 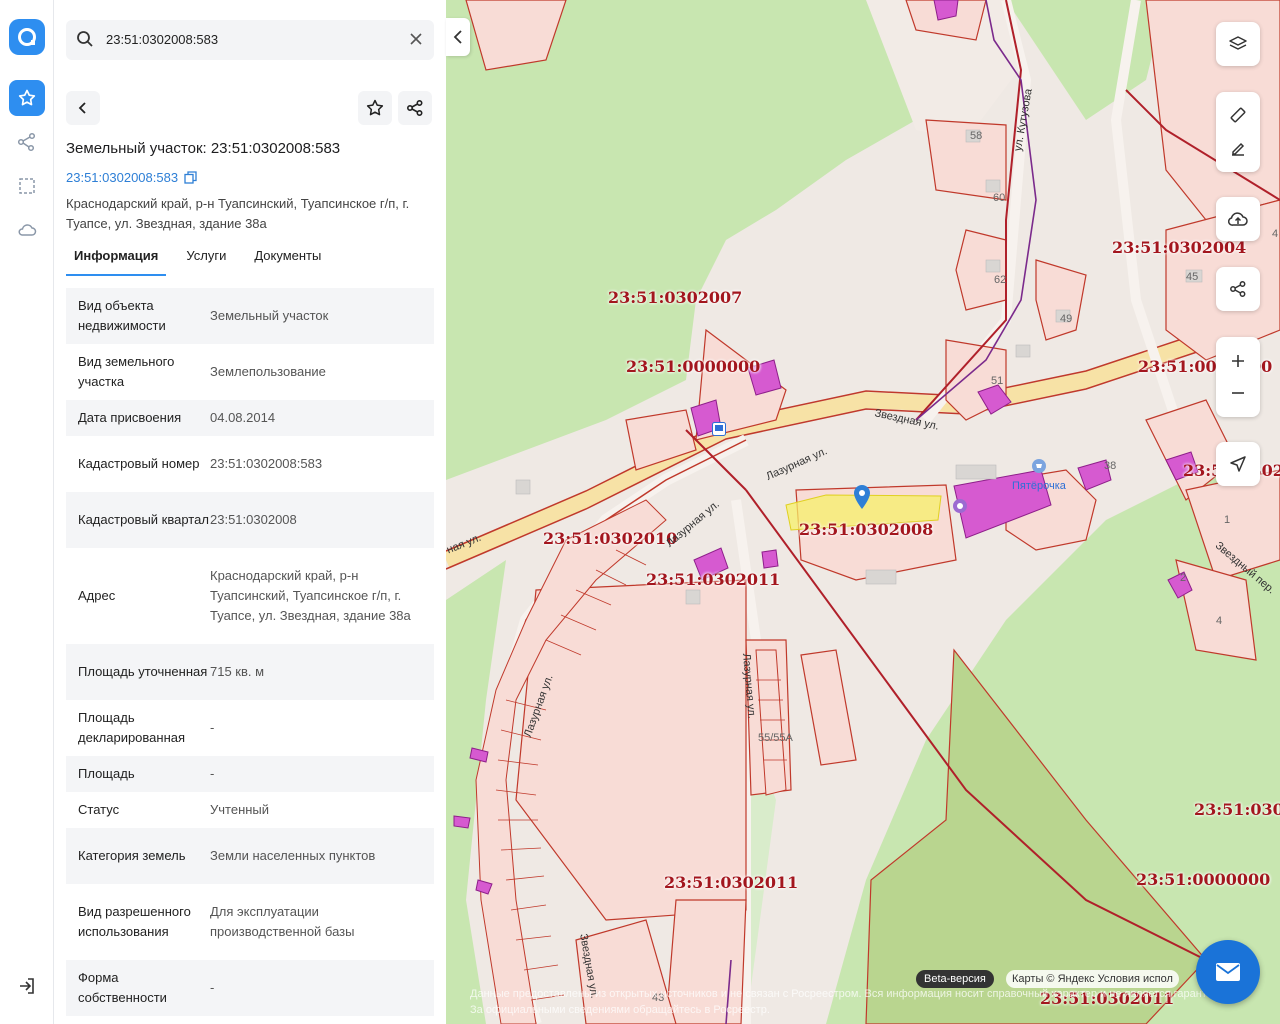 I want to click on add-favorite-button, so click(x=375, y=108).